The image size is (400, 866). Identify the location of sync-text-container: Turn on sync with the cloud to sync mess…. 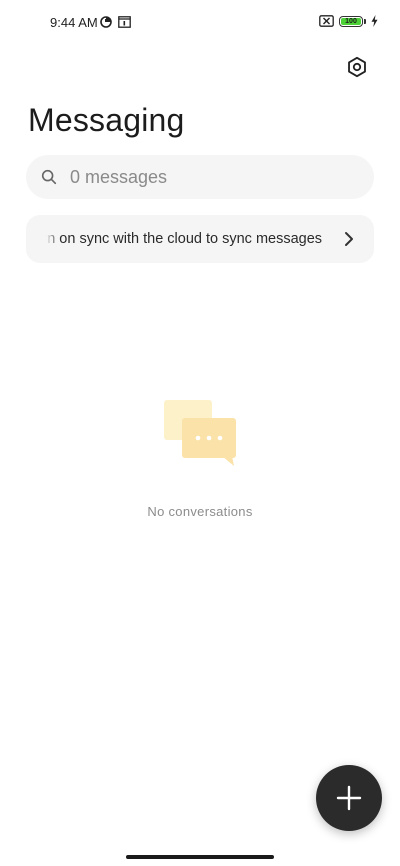
(190, 239).